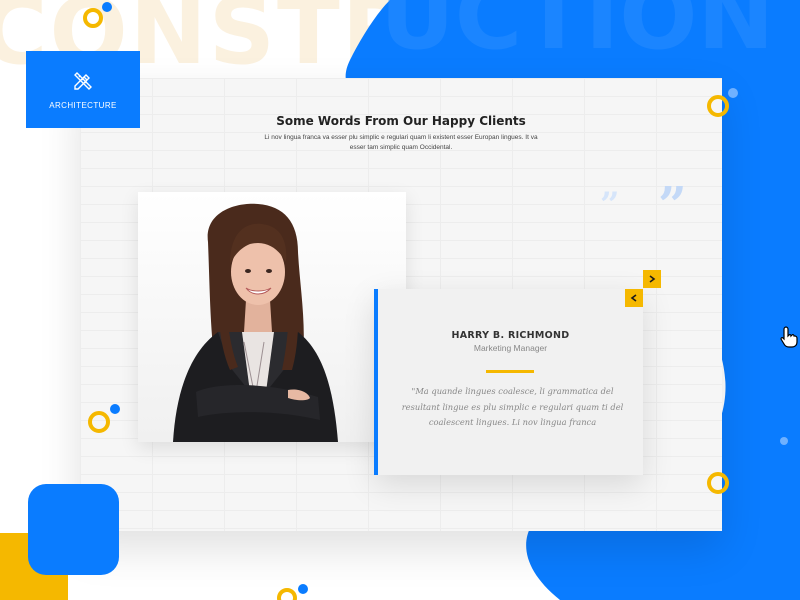  Describe the element at coordinates (73, 529) in the screenshot. I see `decor-blue-rounded-square` at that location.